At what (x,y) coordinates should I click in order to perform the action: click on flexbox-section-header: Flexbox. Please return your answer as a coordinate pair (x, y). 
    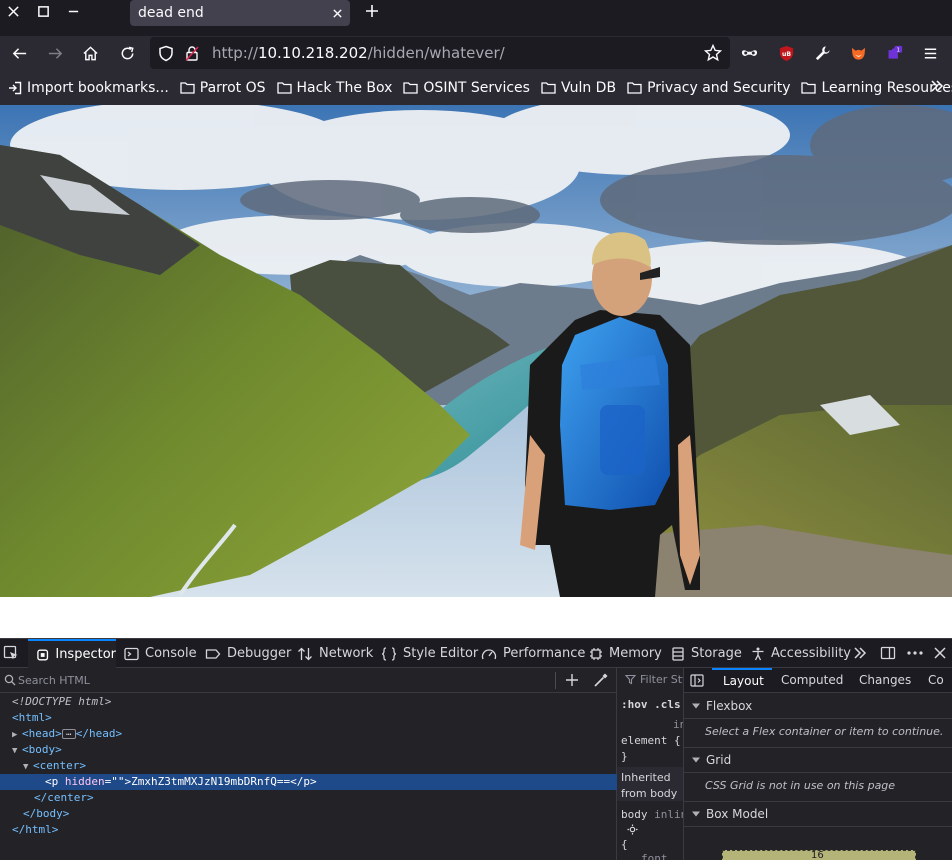
    Looking at the image, I should click on (818, 706).